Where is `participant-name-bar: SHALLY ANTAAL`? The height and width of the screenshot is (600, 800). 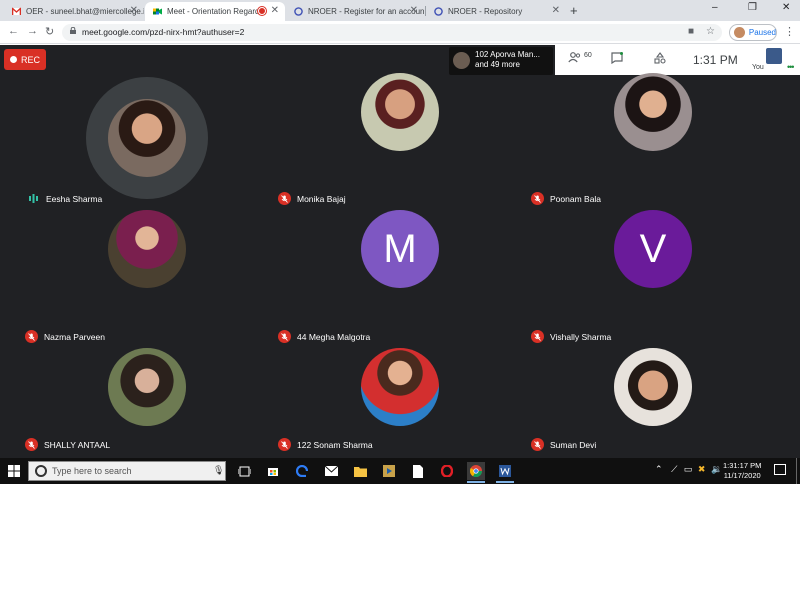 participant-name-bar: SHALLY ANTAAL is located at coordinates (67, 444).